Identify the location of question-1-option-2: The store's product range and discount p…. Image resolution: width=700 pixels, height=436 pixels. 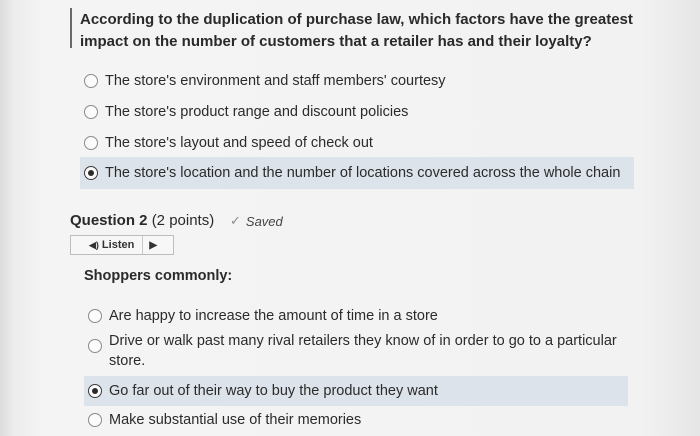
(246, 112).